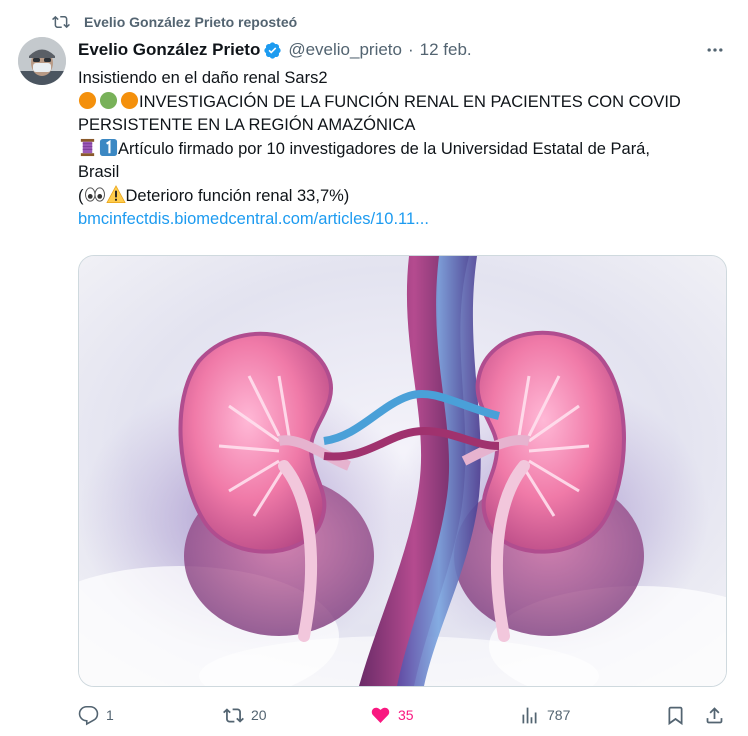  Describe the element at coordinates (529, 715) in the screenshot. I see `views-icon` at that location.